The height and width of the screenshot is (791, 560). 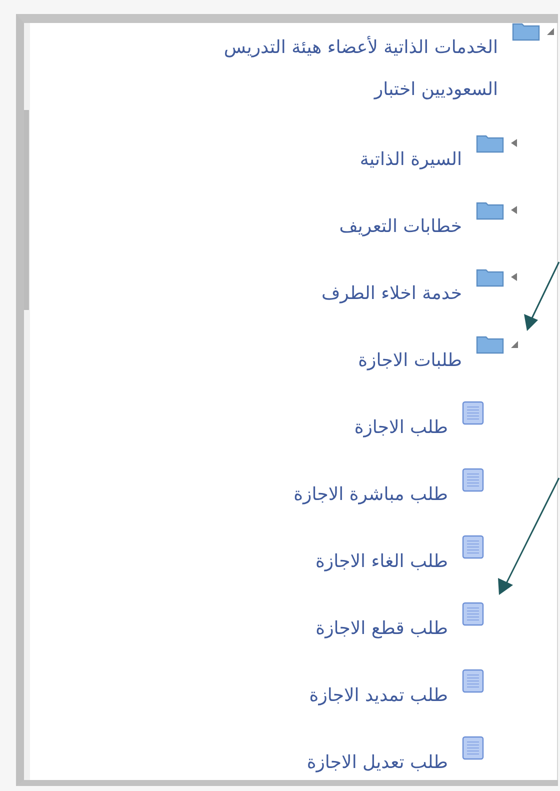 What do you see at coordinates (410, 347) in the screenshot?
I see `folder-label: طلبات الاجازة` at bounding box center [410, 347].